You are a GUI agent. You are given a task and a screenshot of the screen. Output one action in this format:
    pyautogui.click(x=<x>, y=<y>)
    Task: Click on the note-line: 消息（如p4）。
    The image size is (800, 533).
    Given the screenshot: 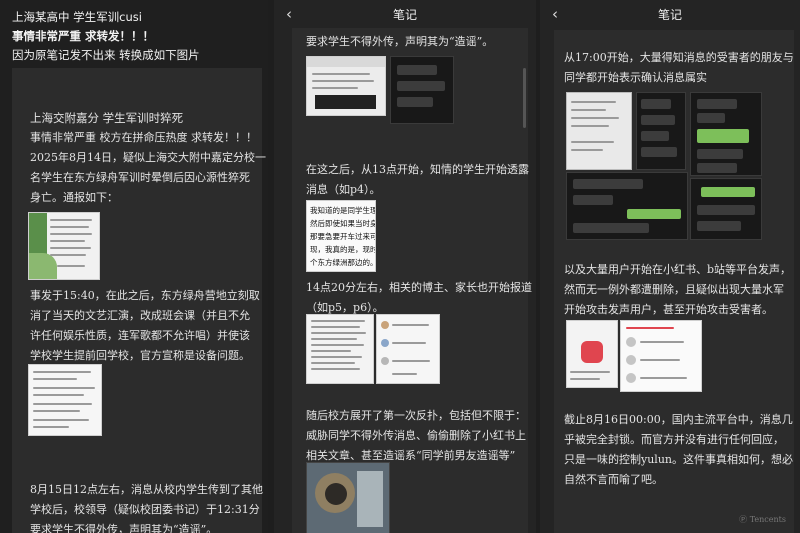 What is the action you would take?
    pyautogui.click(x=343, y=189)
    